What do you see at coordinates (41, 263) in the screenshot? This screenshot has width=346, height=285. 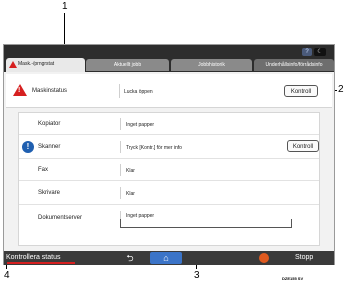 I see `status-alert-indicator` at bounding box center [41, 263].